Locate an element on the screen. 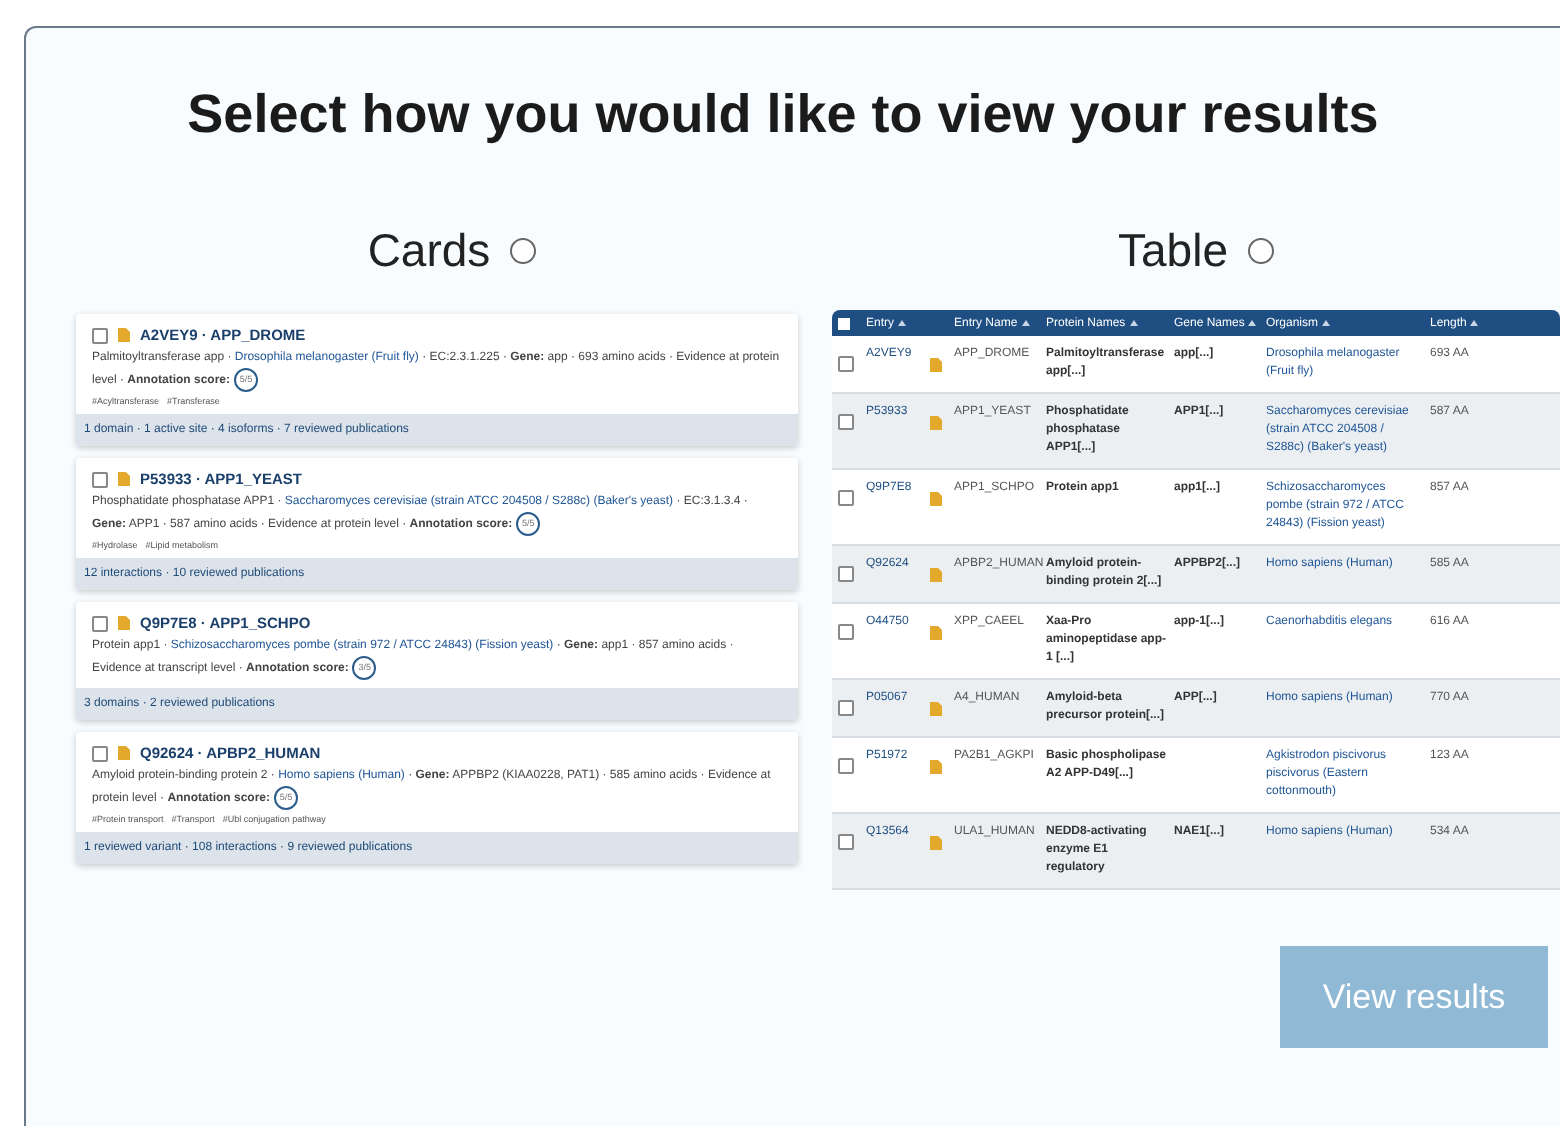  view-option: Table is located at coordinates (1196, 250).